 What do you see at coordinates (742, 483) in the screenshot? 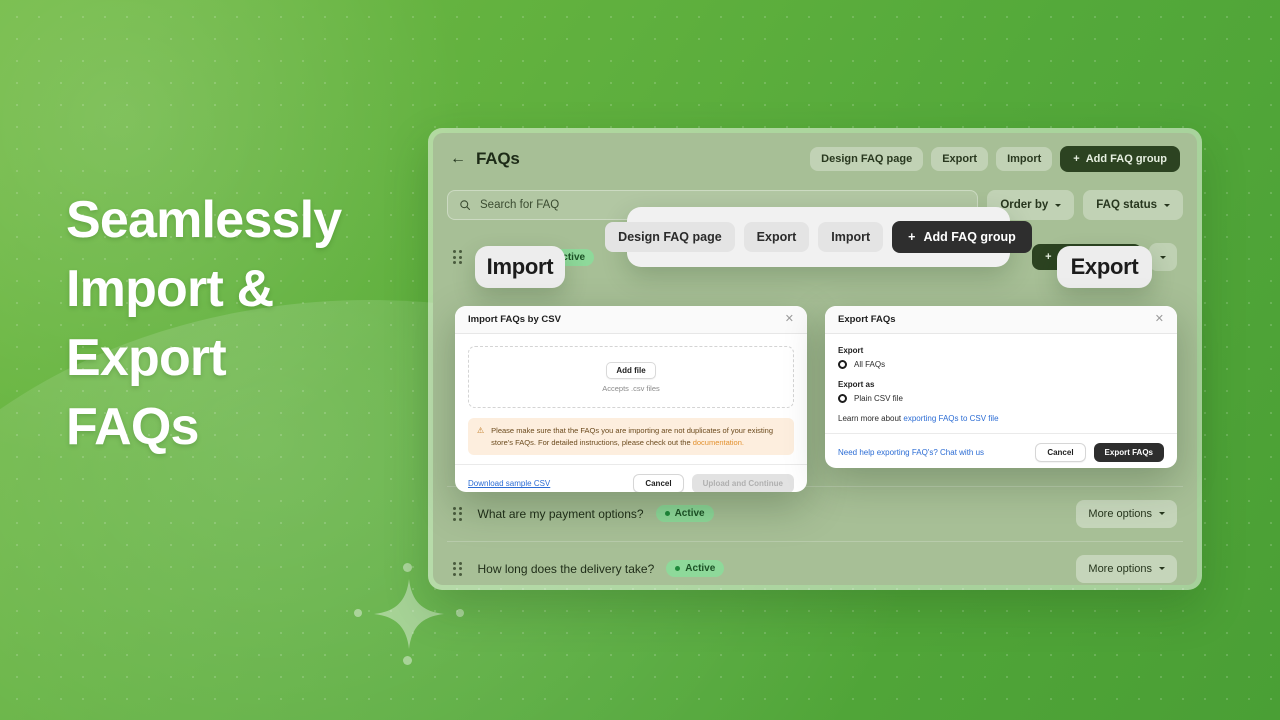
I see `upload-and-continue-button: Upload and Continue` at bounding box center [742, 483].